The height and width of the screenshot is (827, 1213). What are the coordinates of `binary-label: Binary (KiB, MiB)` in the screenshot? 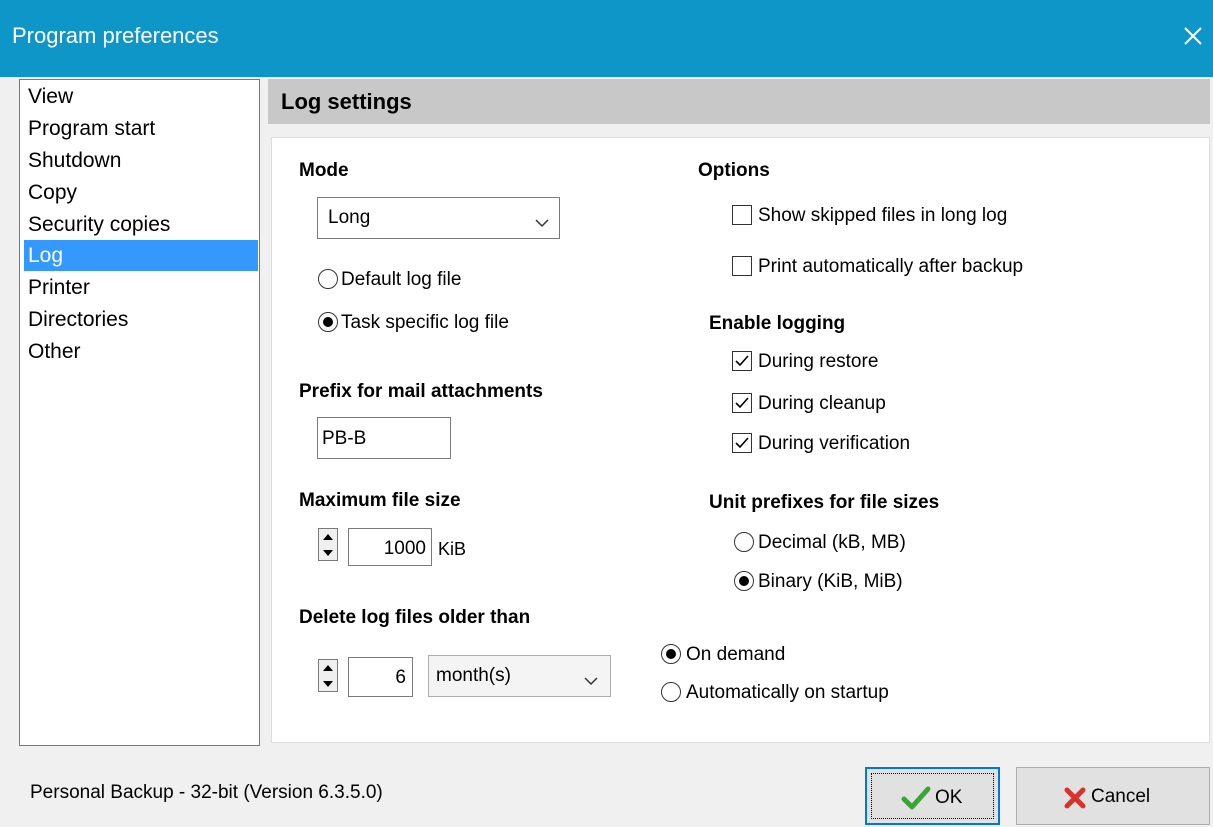 It's located at (830, 582).